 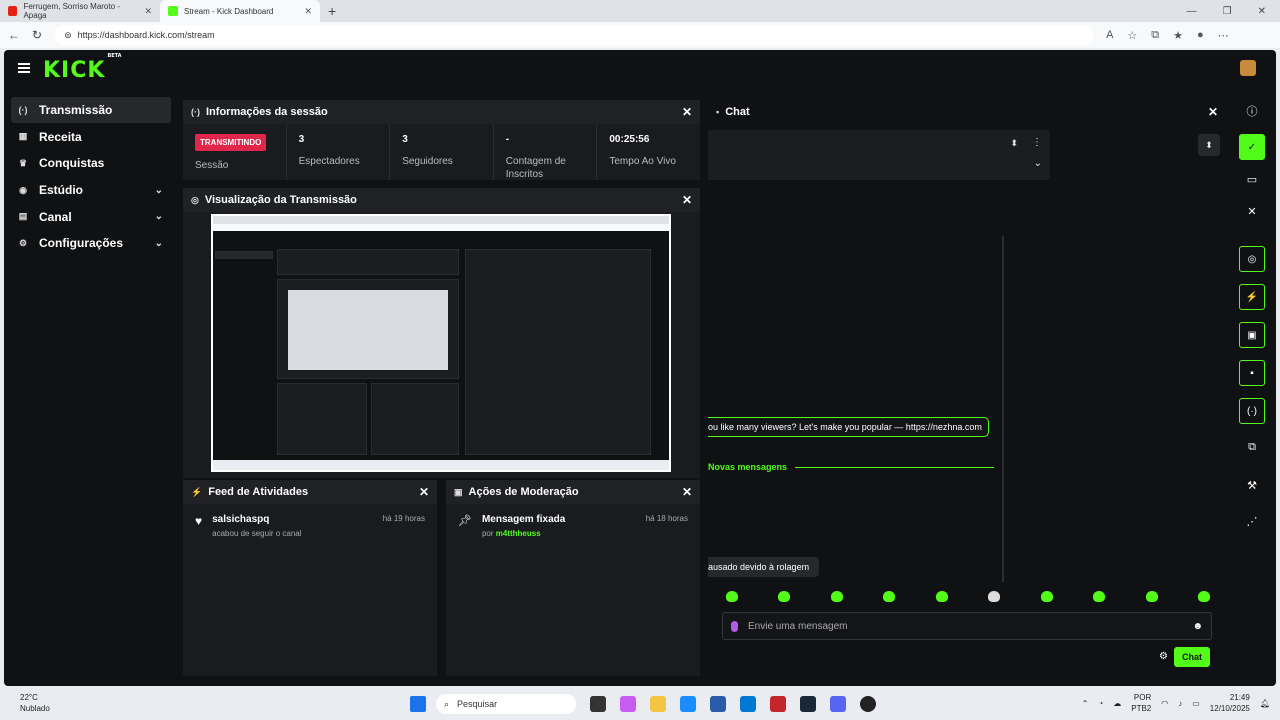 I want to click on stat-label: Espectadores, so click(x=329, y=161).